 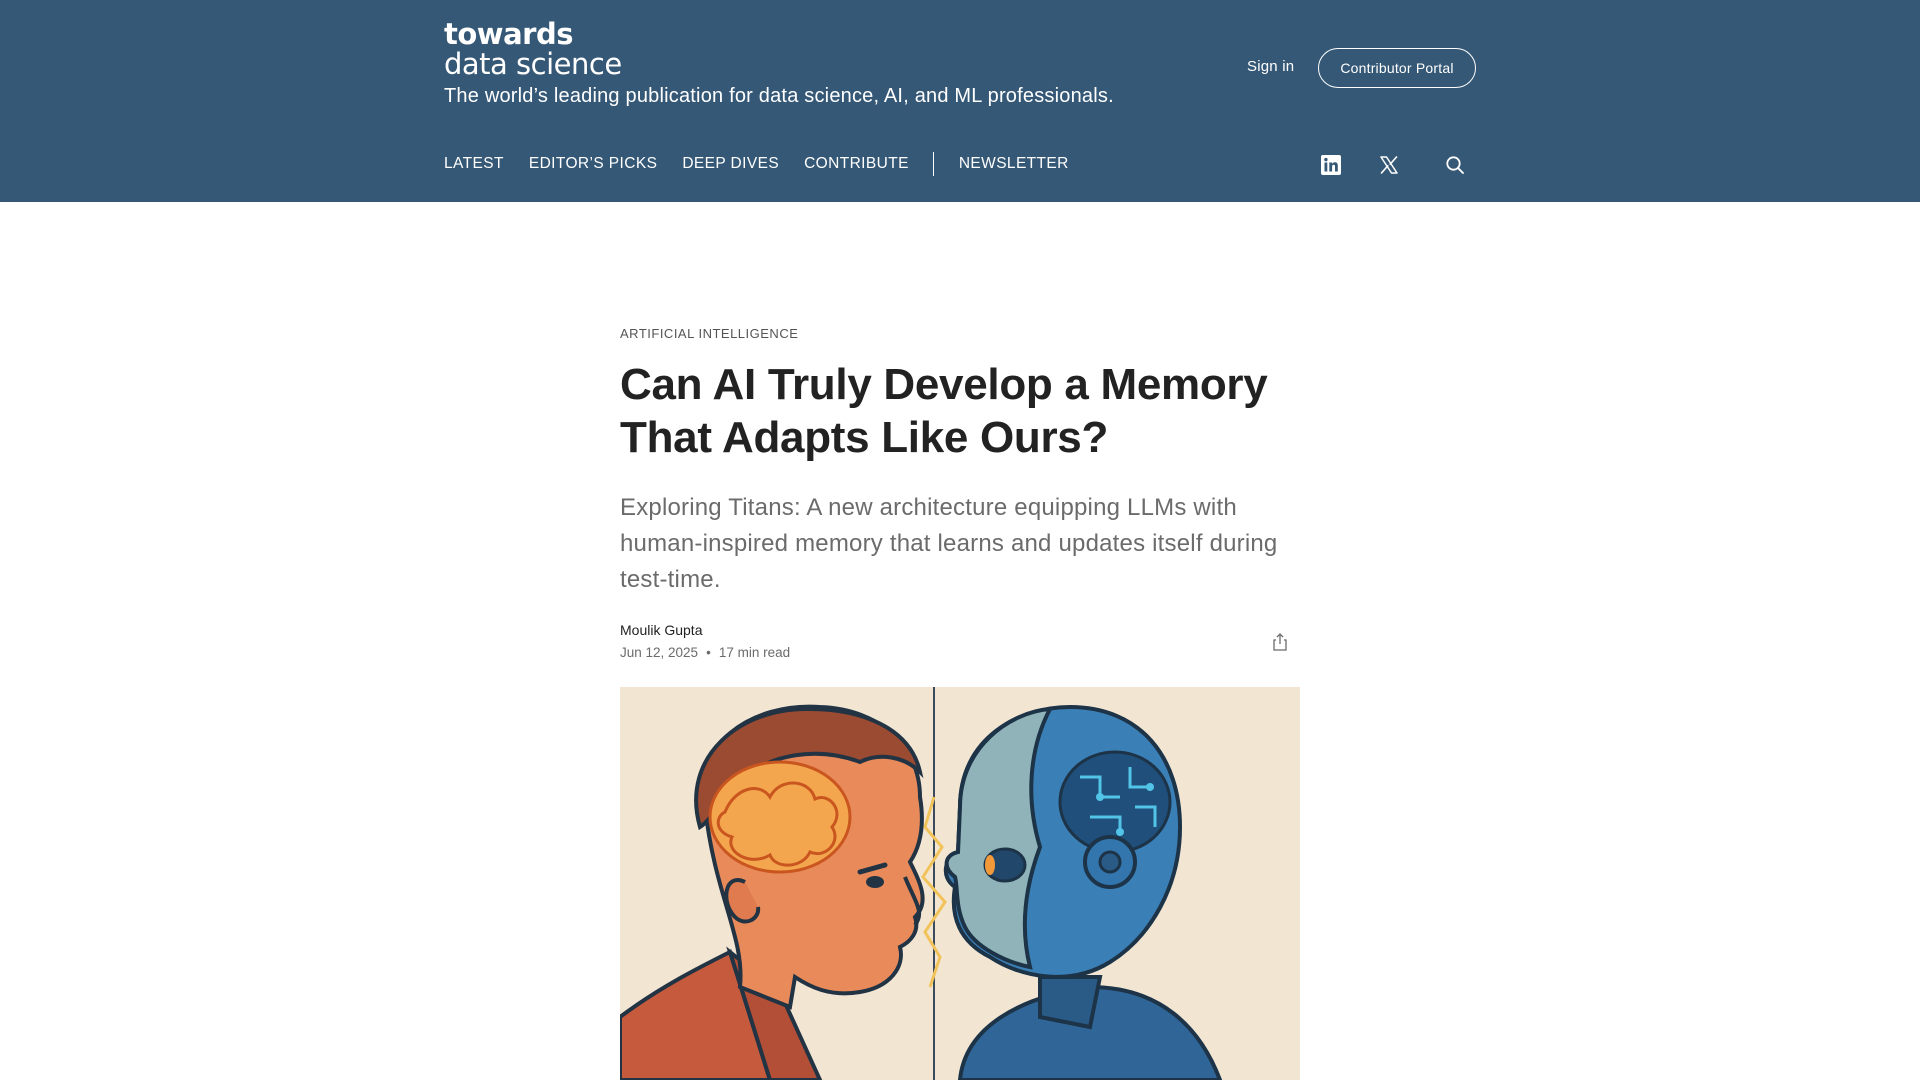 I want to click on nav-contribute: CONTRIBUTE, so click(x=856, y=164).